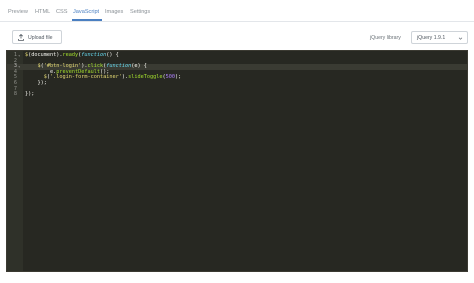  What do you see at coordinates (237, 95) in the screenshot?
I see `code-line: 8});` at bounding box center [237, 95].